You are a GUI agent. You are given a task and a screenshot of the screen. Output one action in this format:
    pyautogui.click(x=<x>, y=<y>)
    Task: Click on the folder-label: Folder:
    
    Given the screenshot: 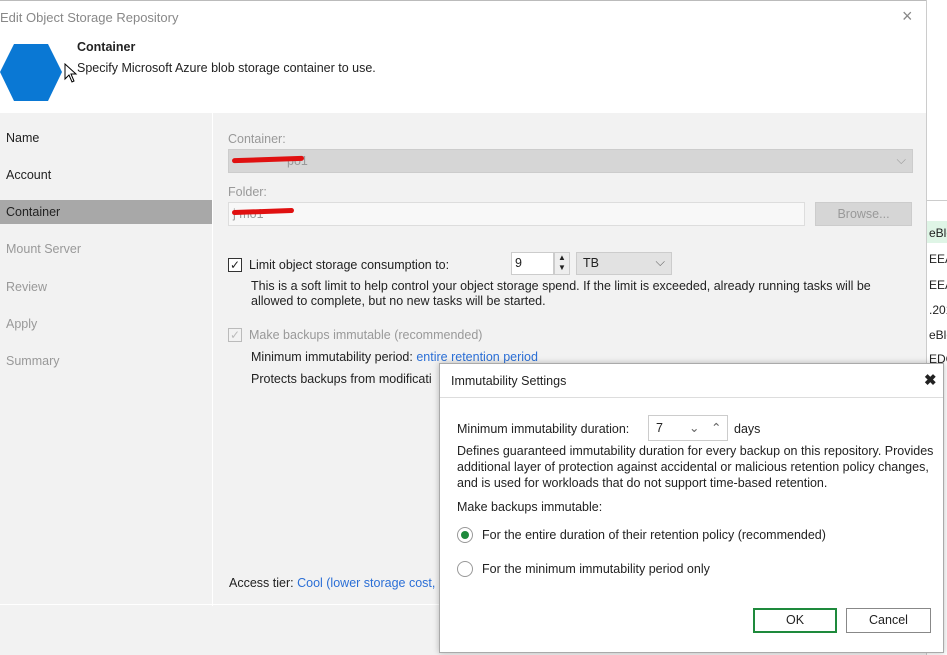 What is the action you would take?
    pyautogui.click(x=247, y=192)
    